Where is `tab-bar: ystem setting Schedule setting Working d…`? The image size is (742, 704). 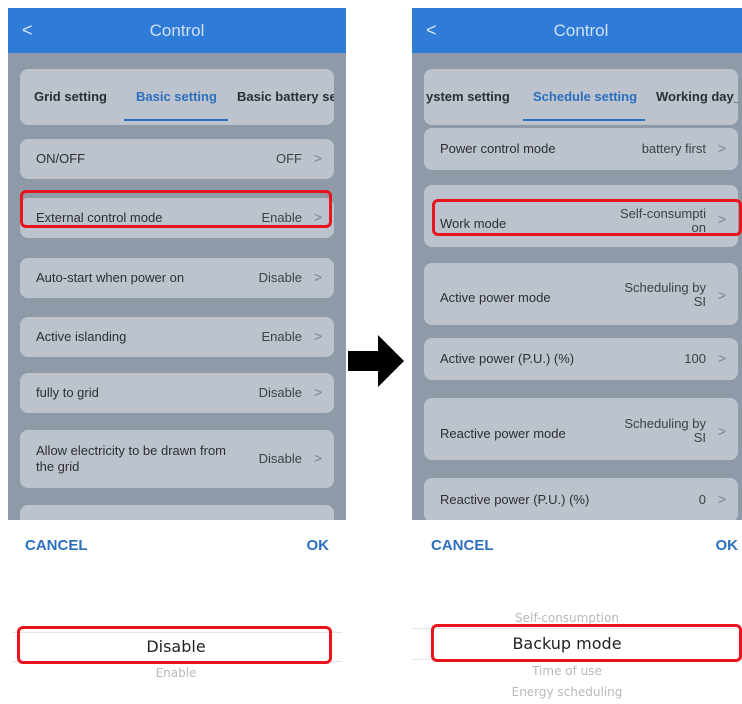
tab-bar: ystem setting Schedule setting Working d… is located at coordinates (581, 97).